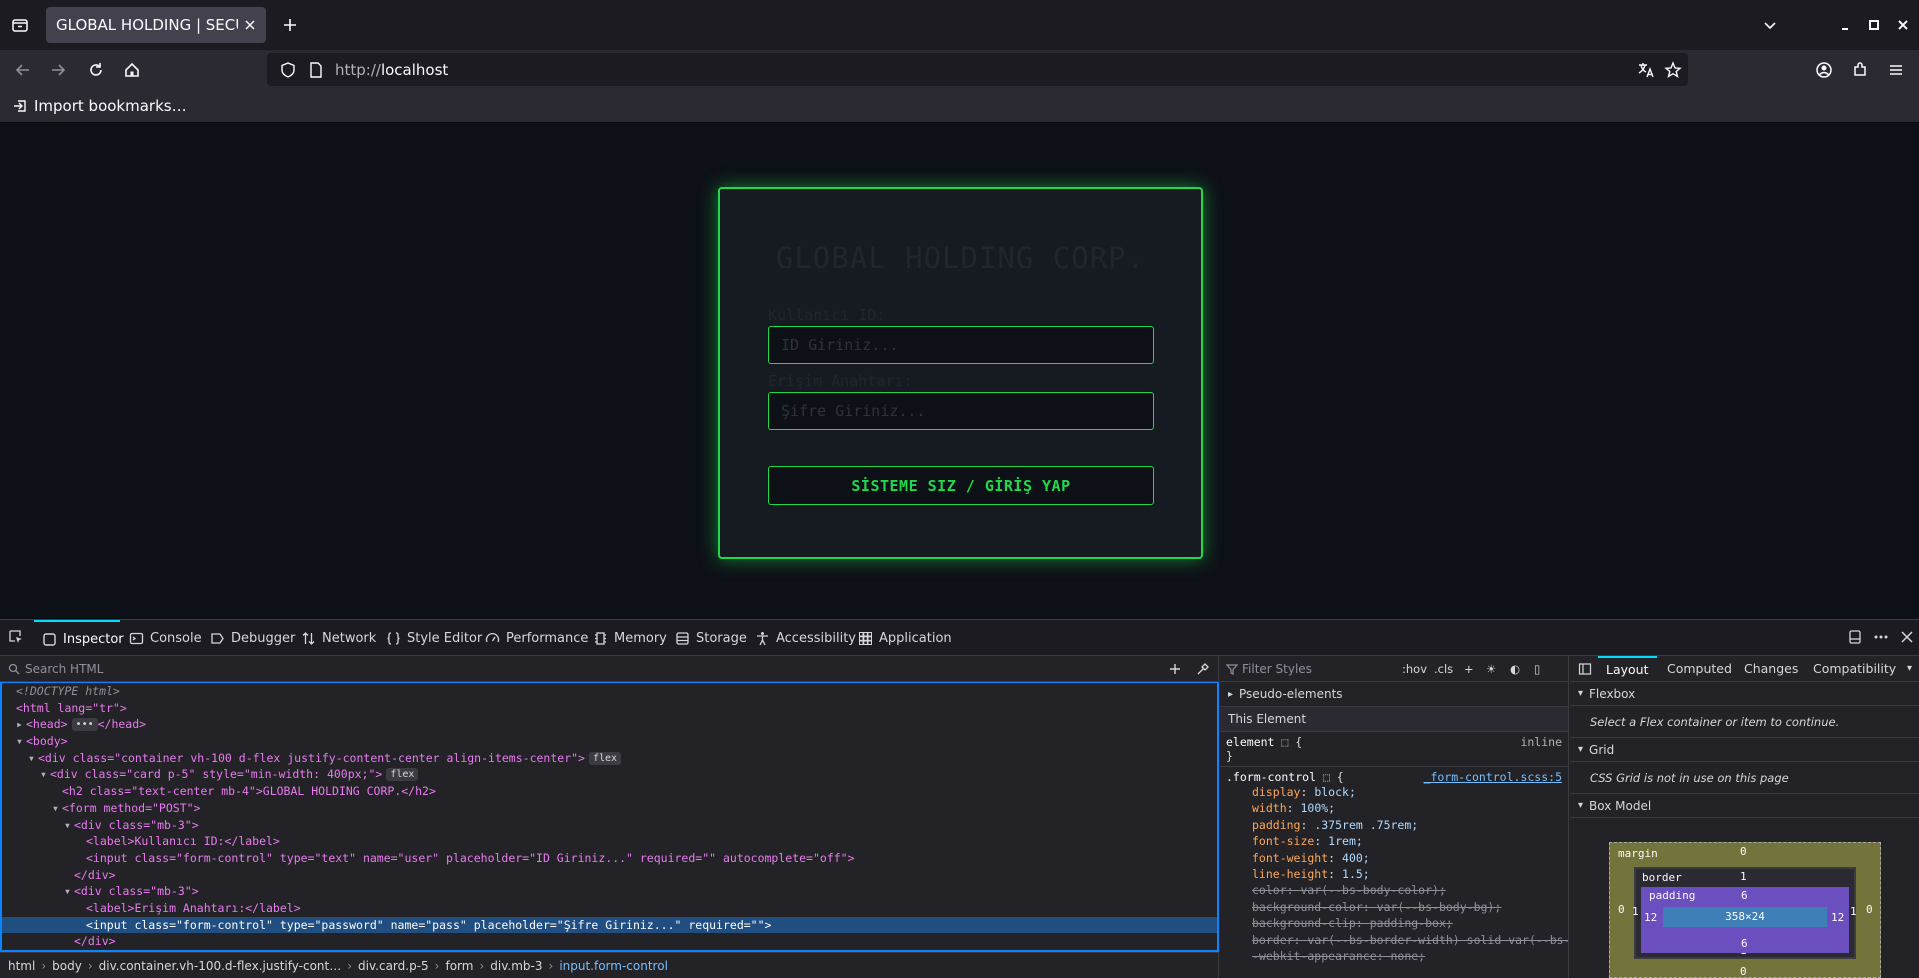 This screenshot has height=978, width=1919. What do you see at coordinates (961, 485) in the screenshot?
I see `login-button: SİSTEME SIZ / GİRİŞ YAP` at bounding box center [961, 485].